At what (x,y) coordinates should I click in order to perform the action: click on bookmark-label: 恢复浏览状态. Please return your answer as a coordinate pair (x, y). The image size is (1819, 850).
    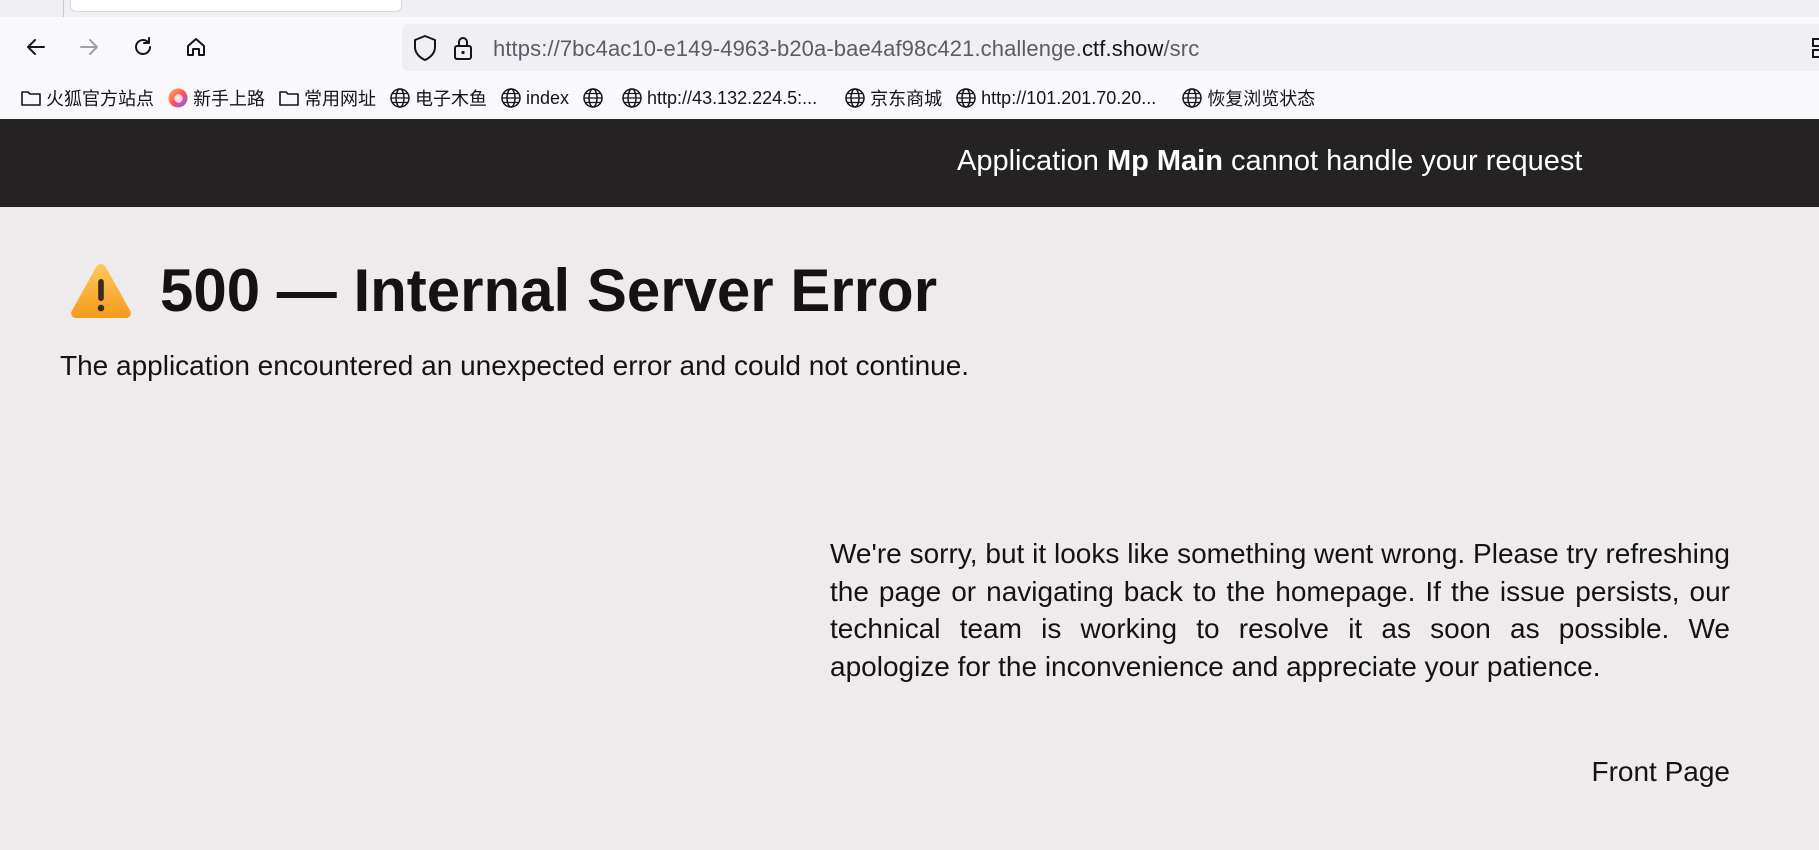
    Looking at the image, I should click on (1261, 99).